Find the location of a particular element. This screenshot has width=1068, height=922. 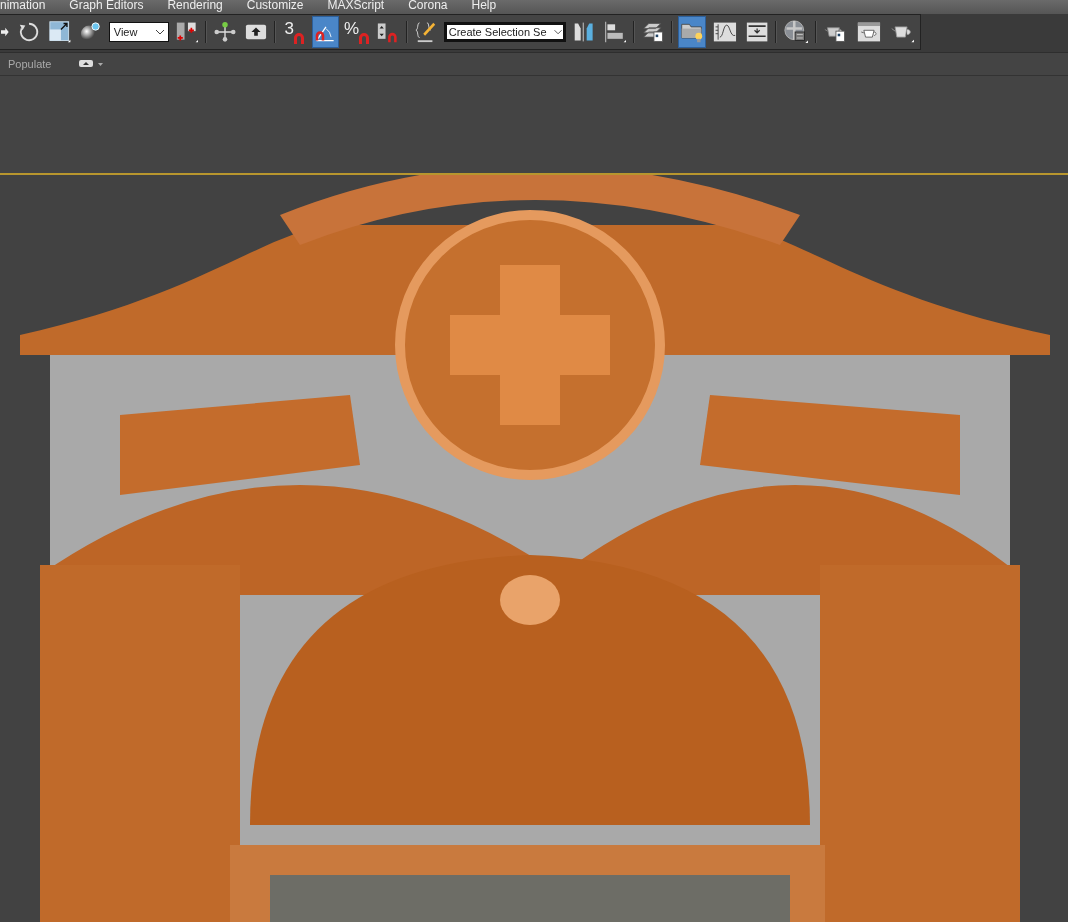

move-gizmo-icon is located at coordinates (225, 32).